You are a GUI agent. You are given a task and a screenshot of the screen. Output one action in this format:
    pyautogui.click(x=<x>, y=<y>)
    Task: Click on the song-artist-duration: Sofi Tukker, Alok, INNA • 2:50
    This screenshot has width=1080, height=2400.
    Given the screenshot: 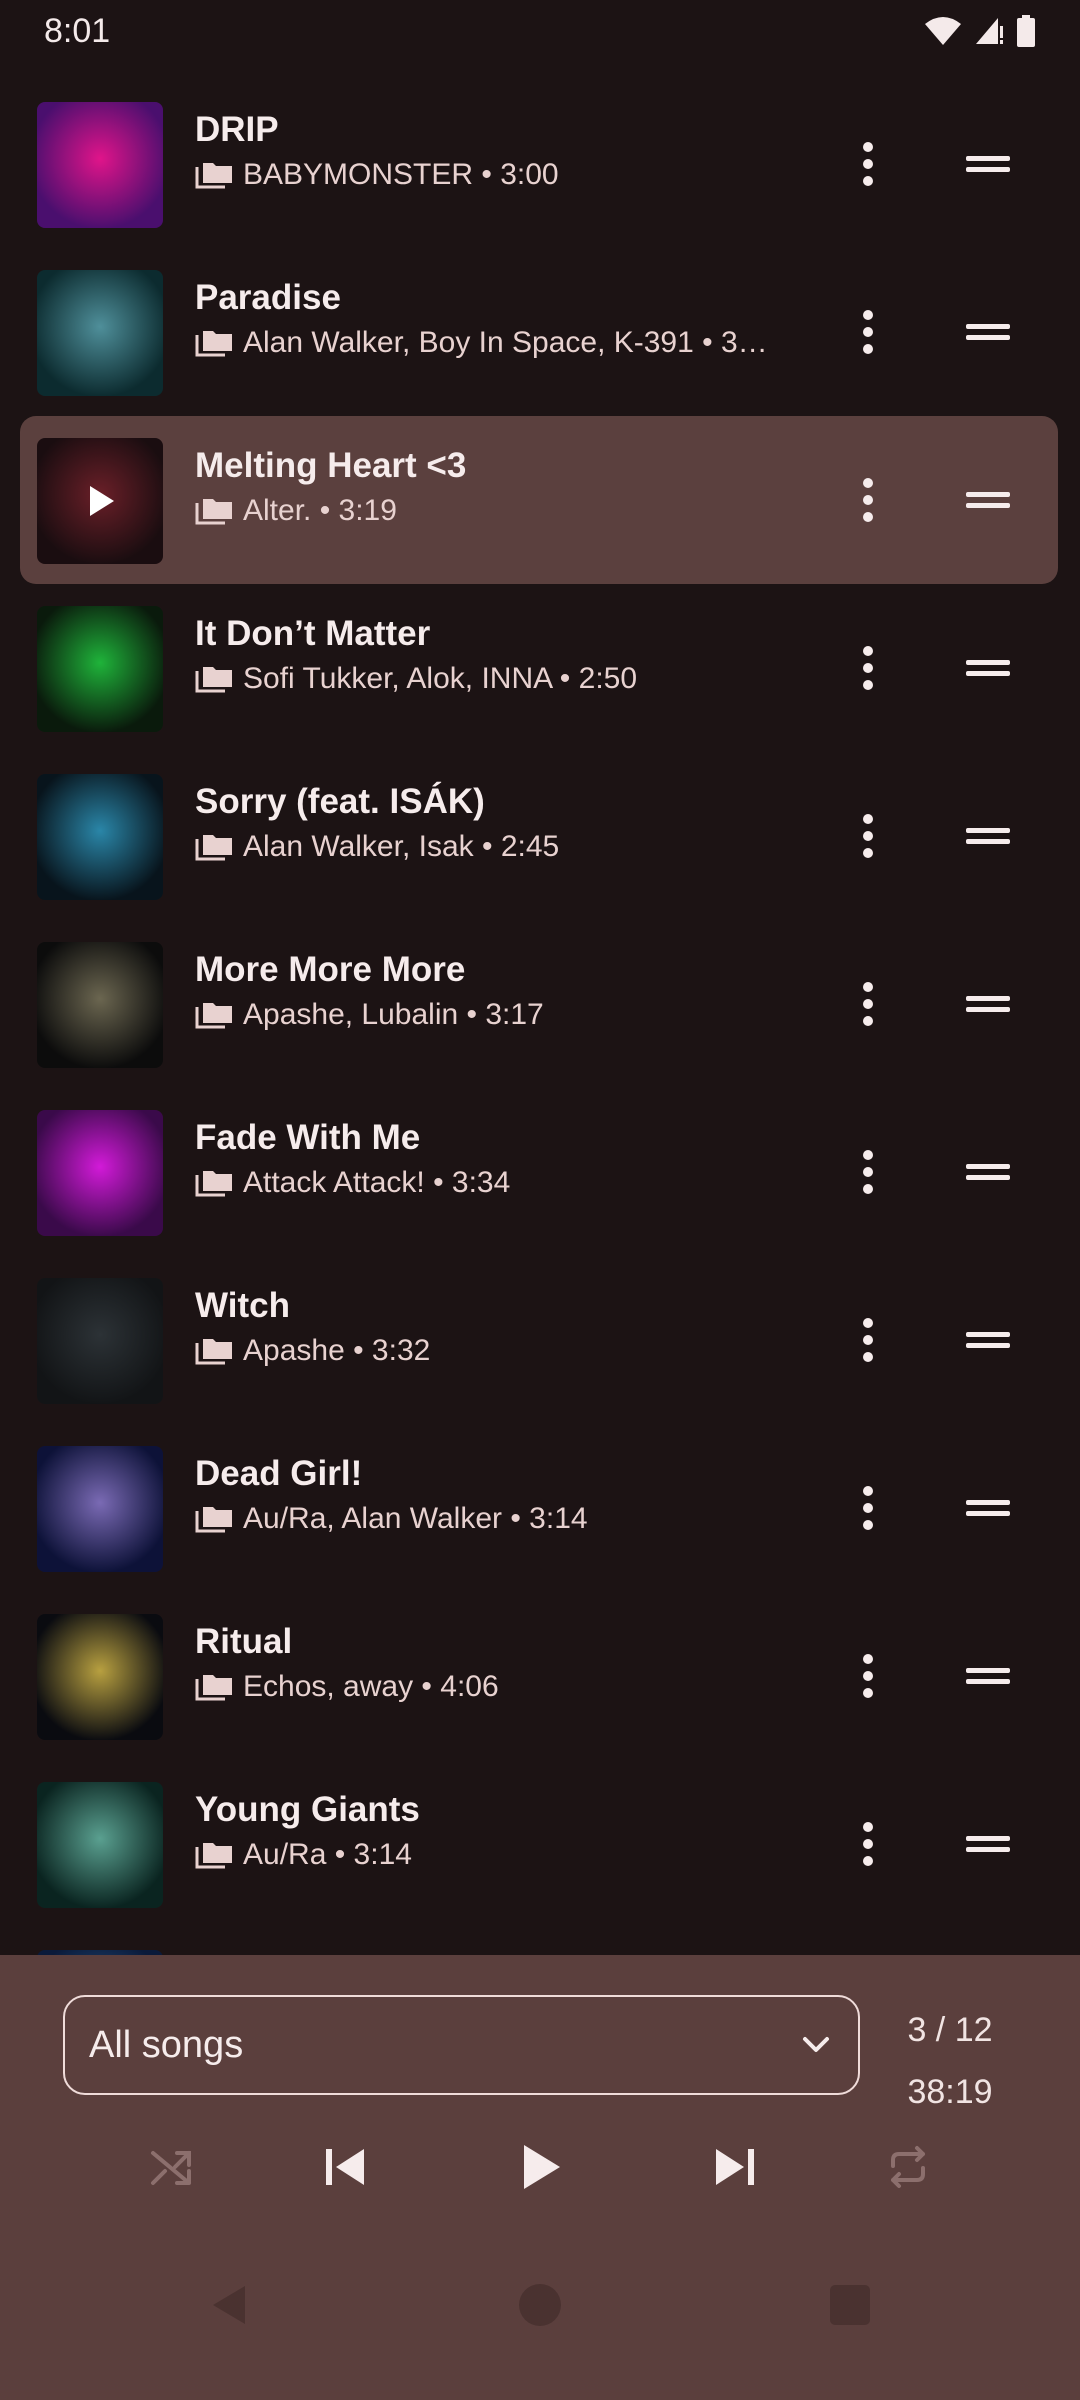 What is the action you would take?
    pyautogui.click(x=440, y=678)
    